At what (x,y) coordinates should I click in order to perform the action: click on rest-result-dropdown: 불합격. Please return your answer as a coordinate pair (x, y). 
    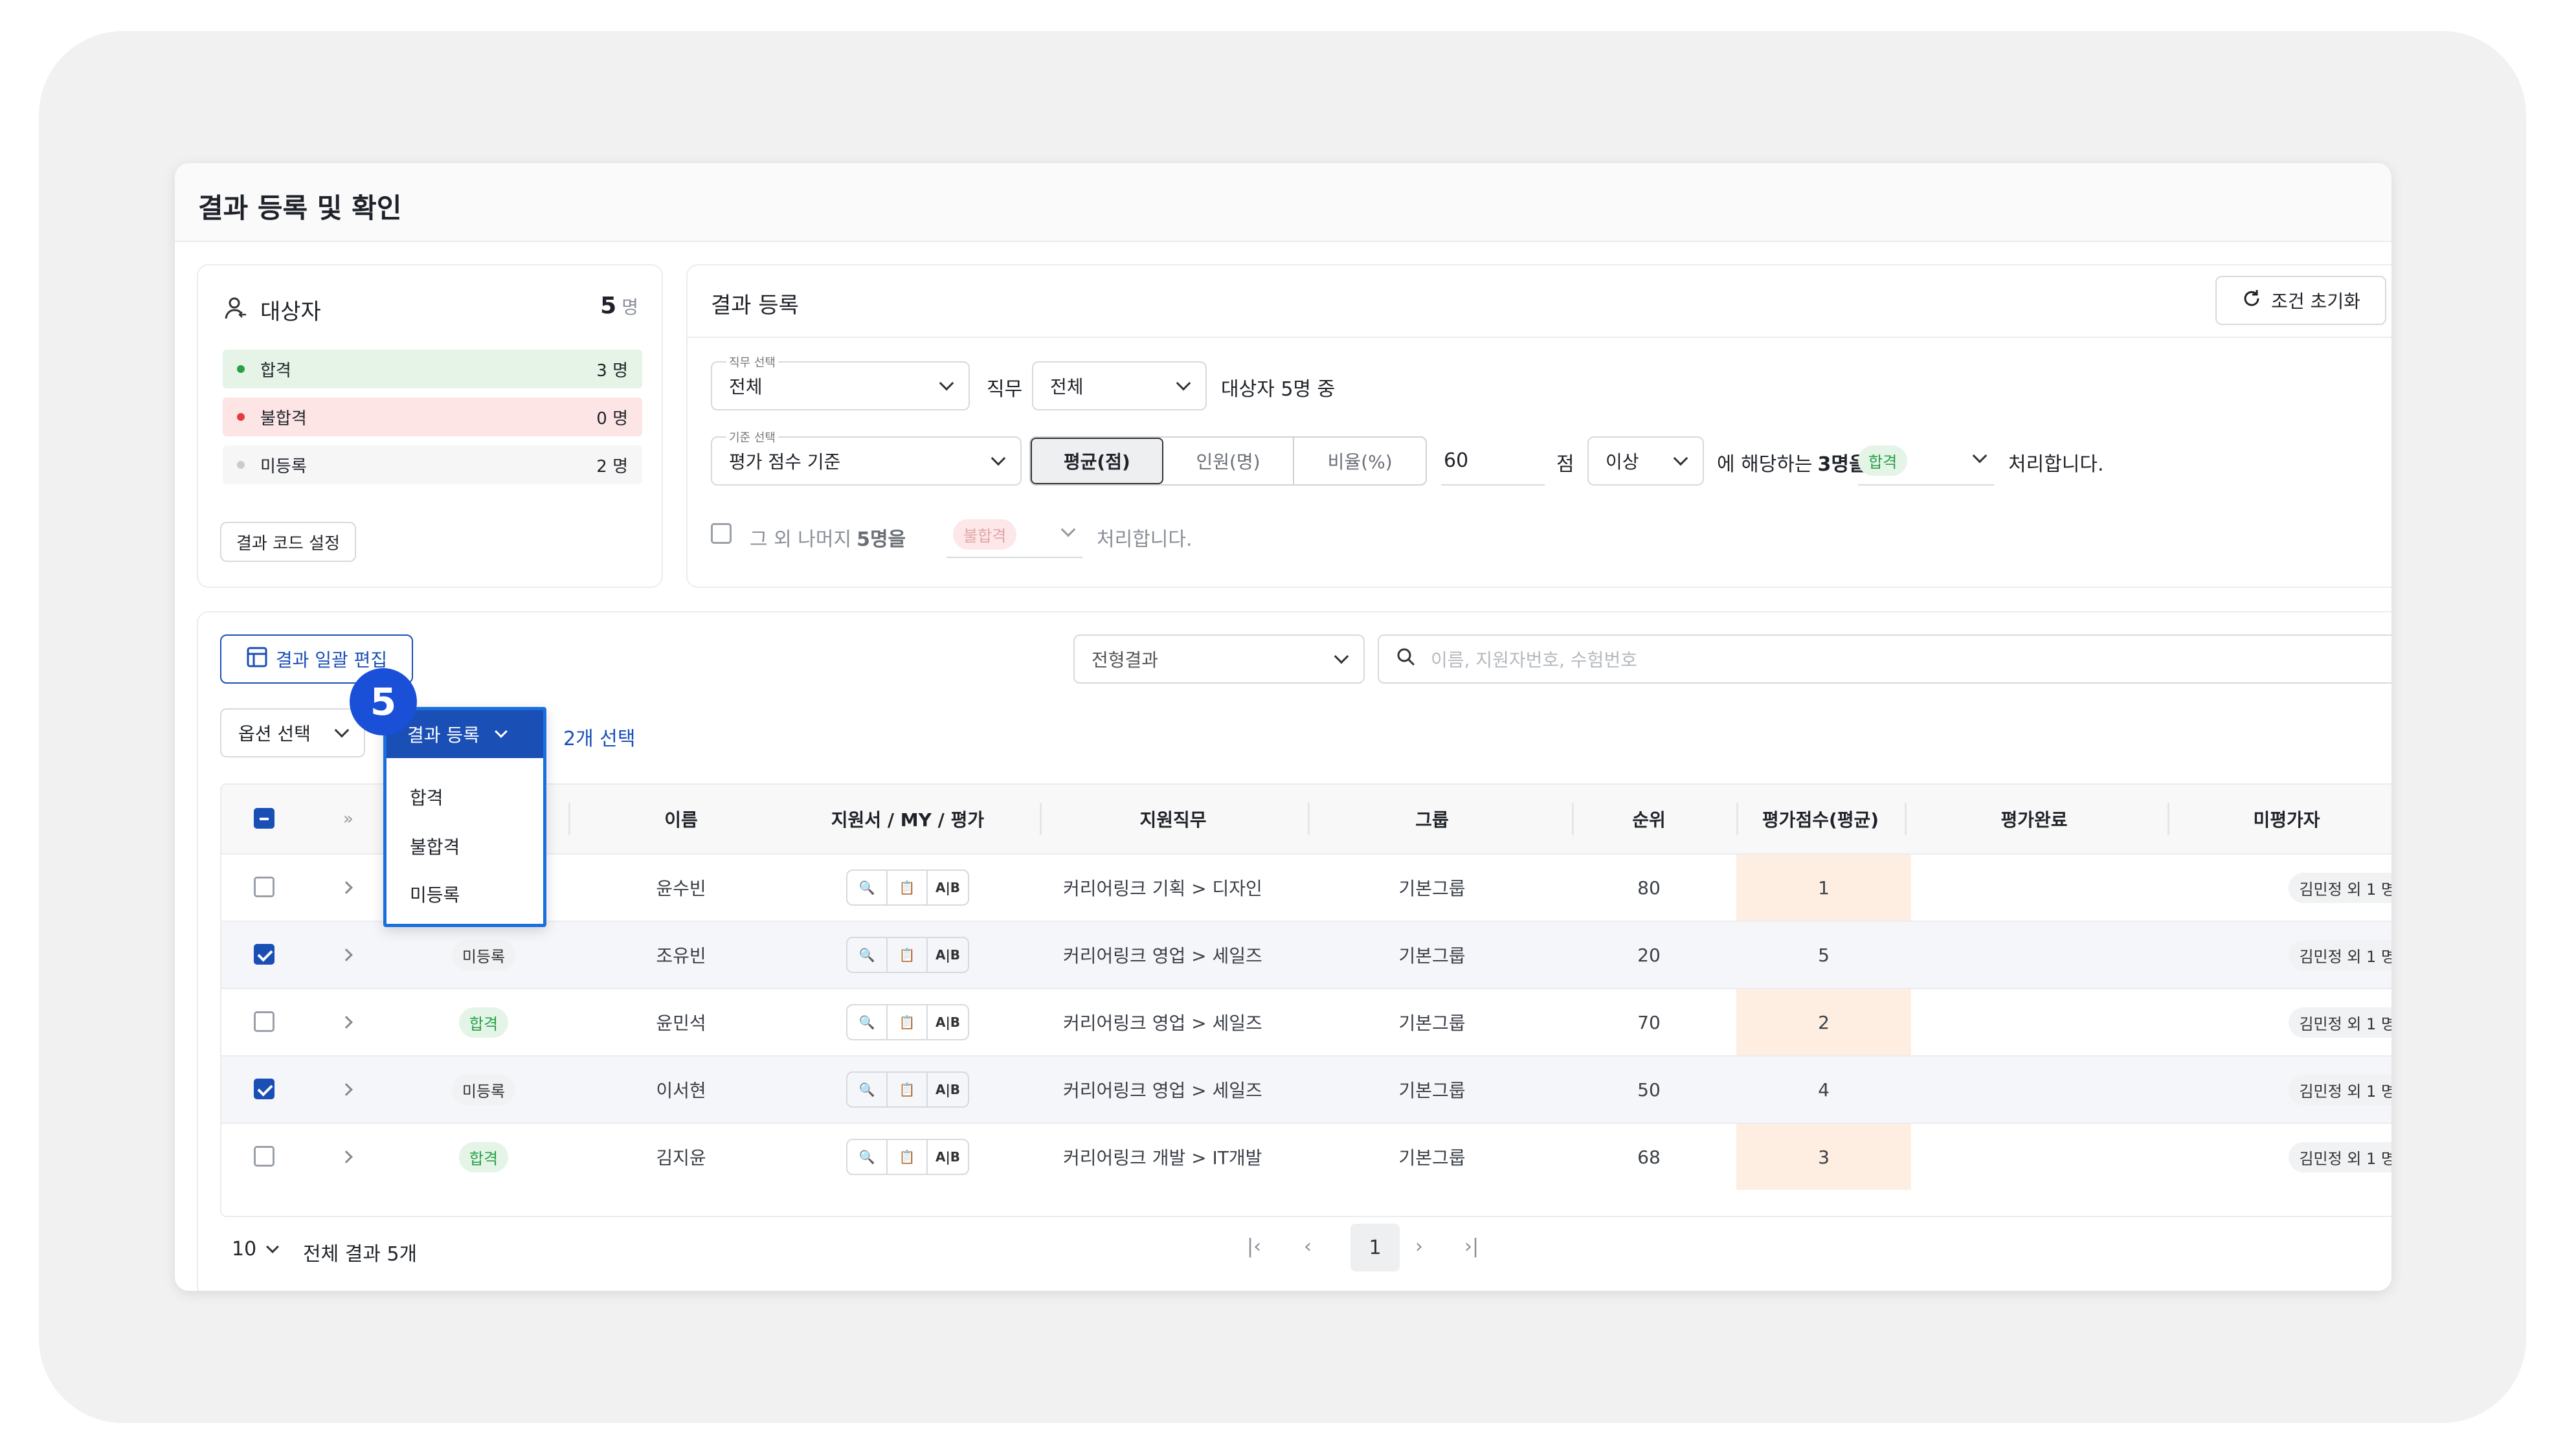
    Looking at the image, I should click on (1014, 535).